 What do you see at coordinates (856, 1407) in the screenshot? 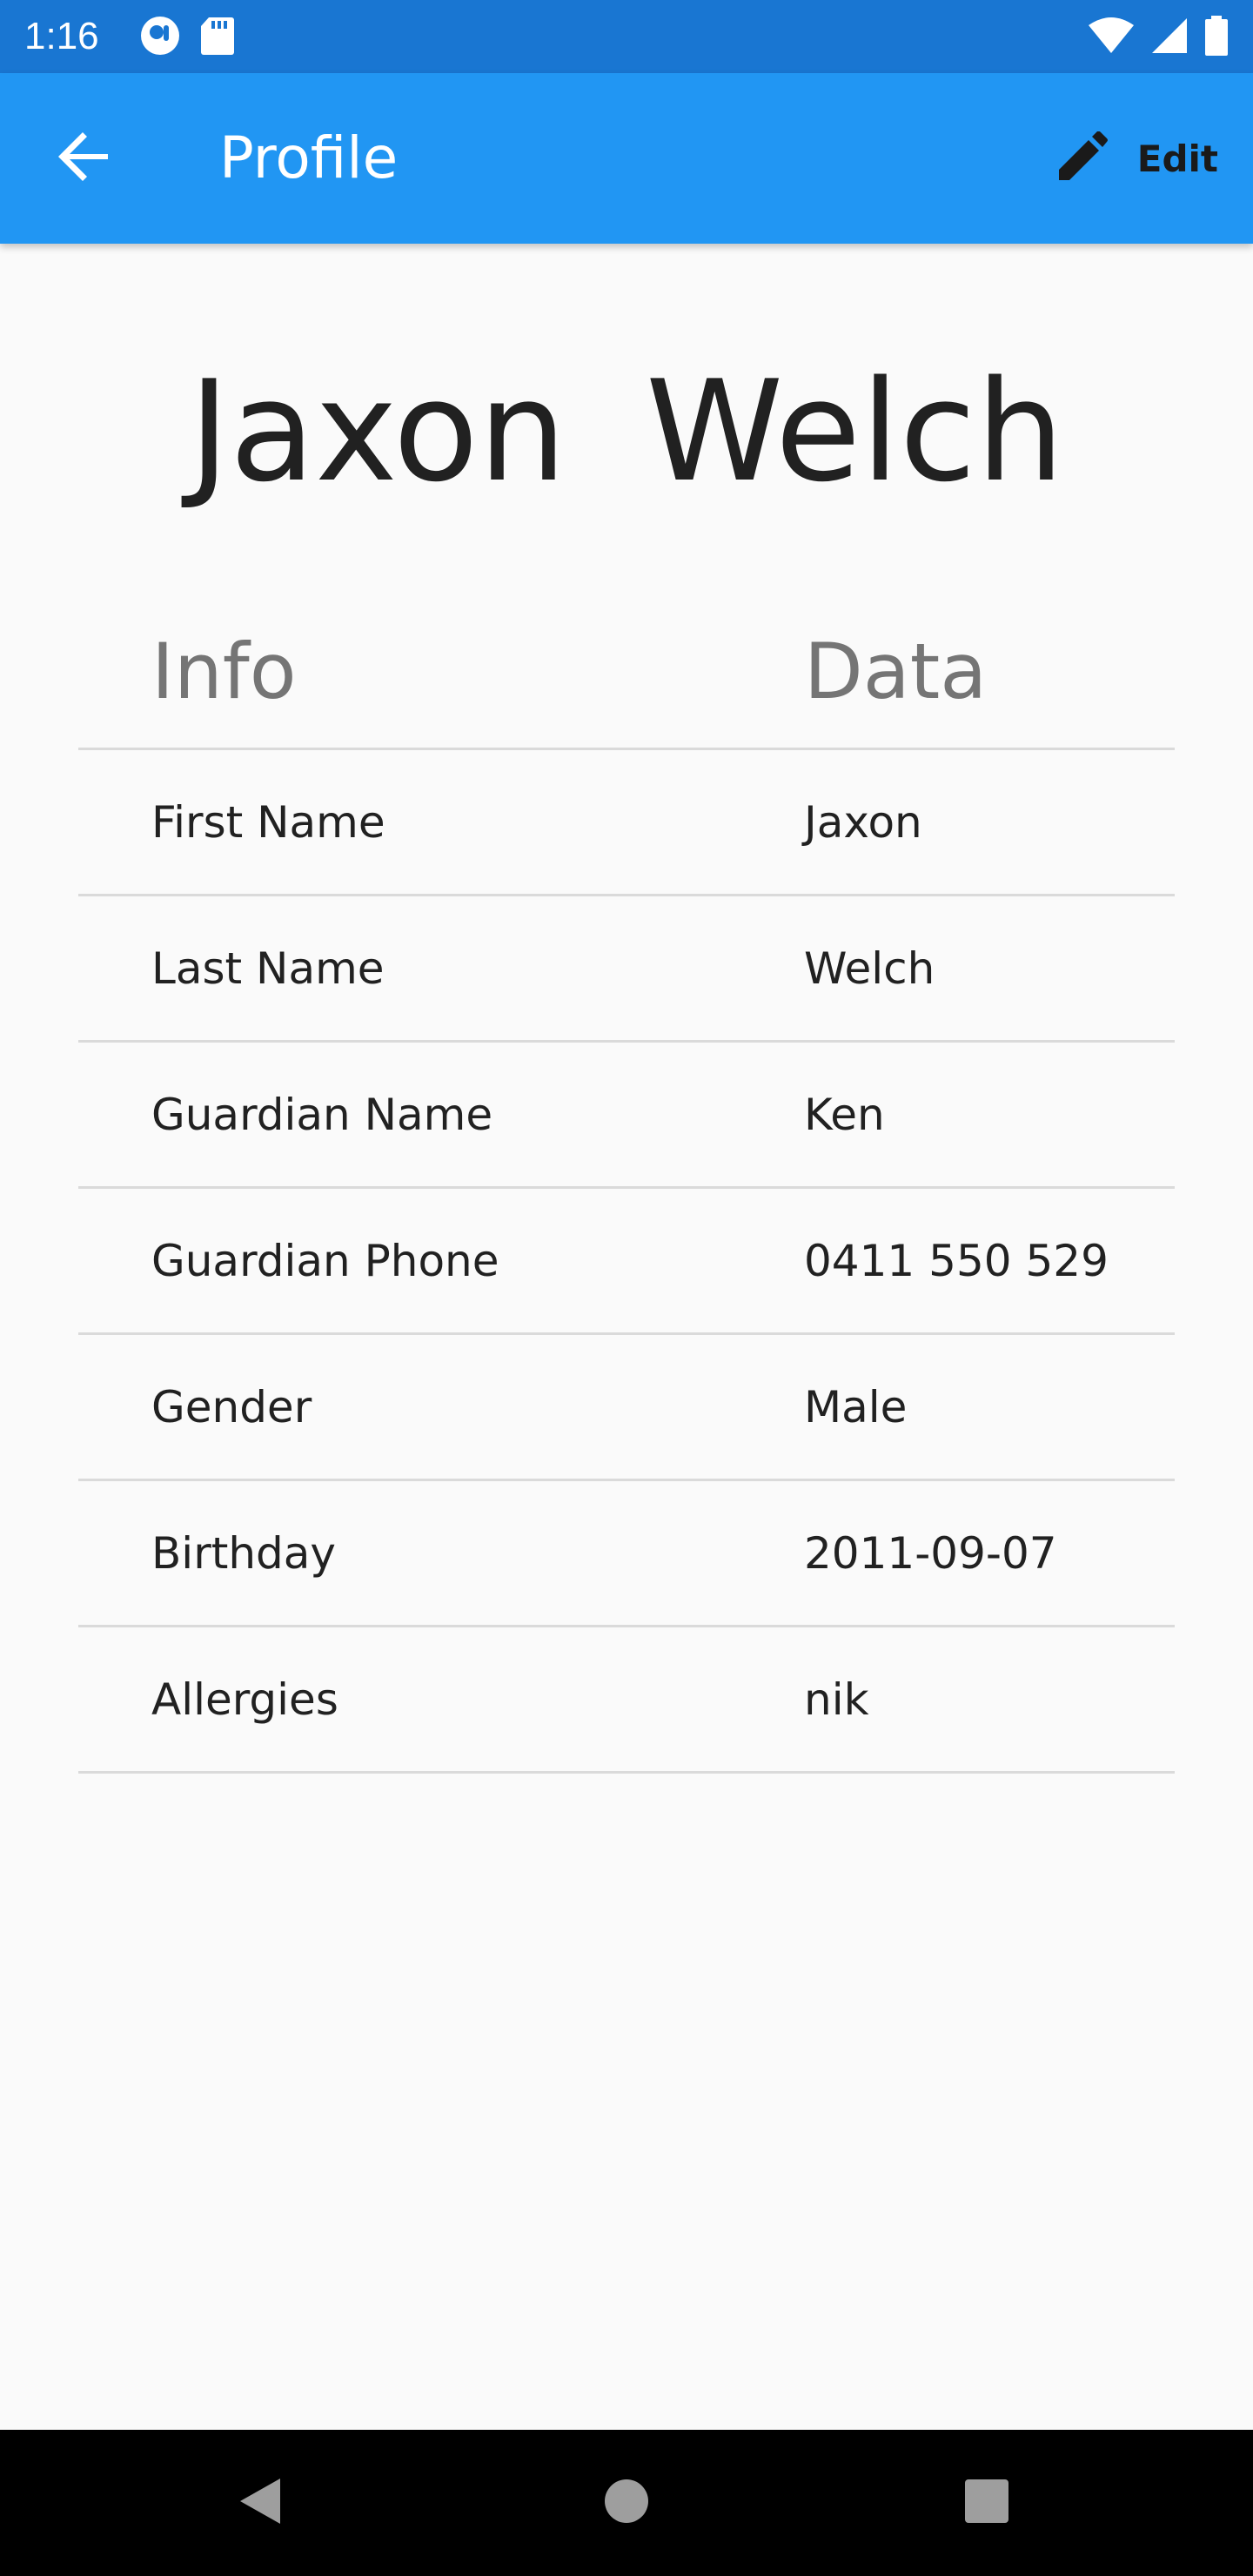
I see `row-value: Male` at bounding box center [856, 1407].